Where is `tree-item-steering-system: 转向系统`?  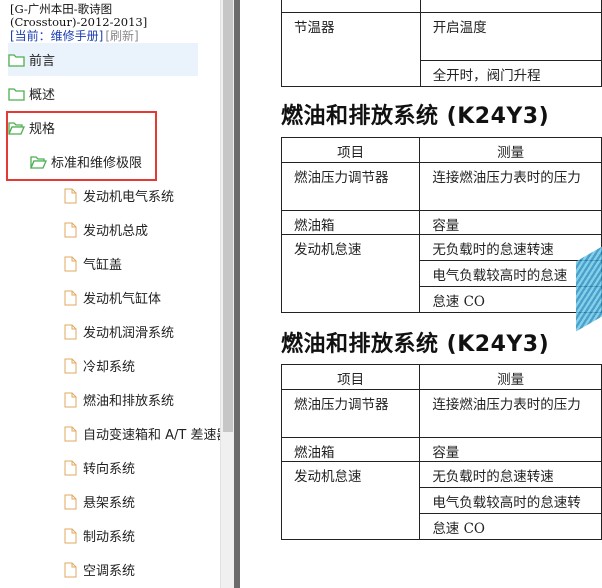 tree-item-steering-system: 转向系统 is located at coordinates (99, 467).